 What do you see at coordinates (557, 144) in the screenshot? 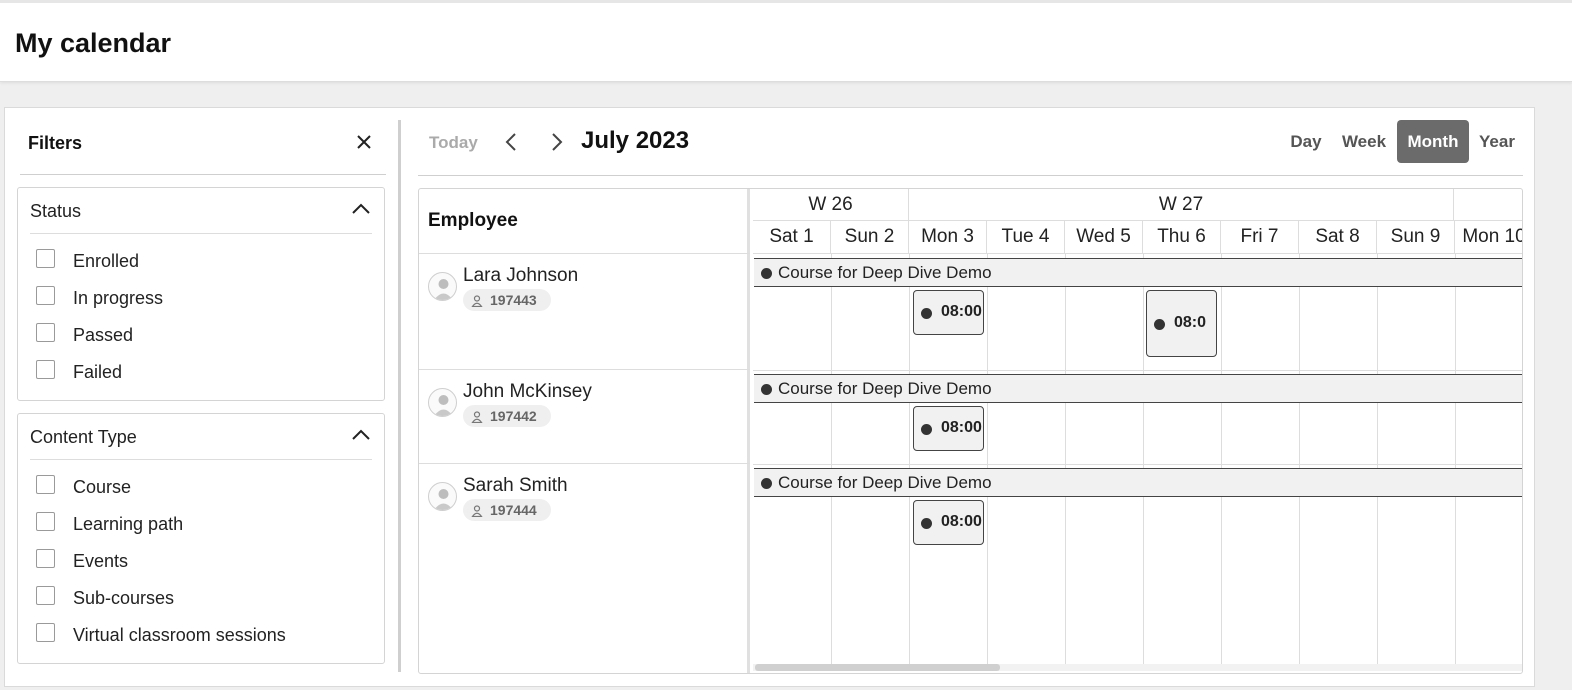
I see `chevron-right-icon` at bounding box center [557, 144].